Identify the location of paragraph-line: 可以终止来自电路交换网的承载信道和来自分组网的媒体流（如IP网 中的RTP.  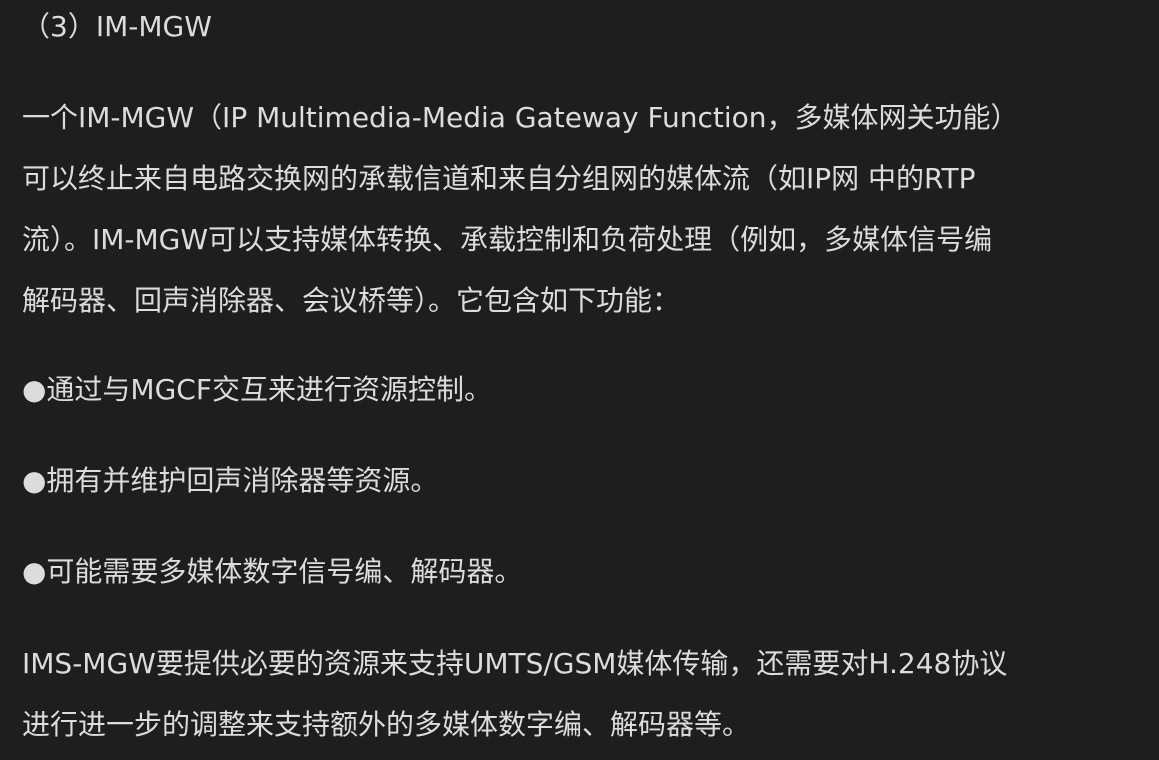
(499, 178).